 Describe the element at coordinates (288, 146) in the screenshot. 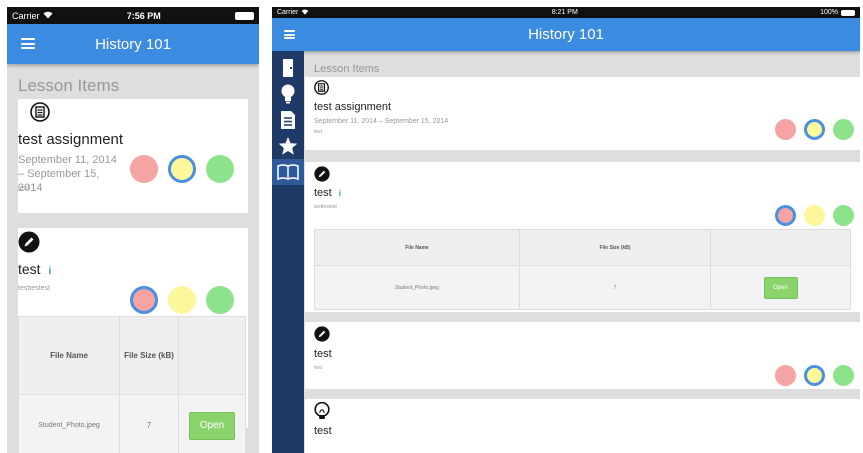

I see `star-icon` at that location.